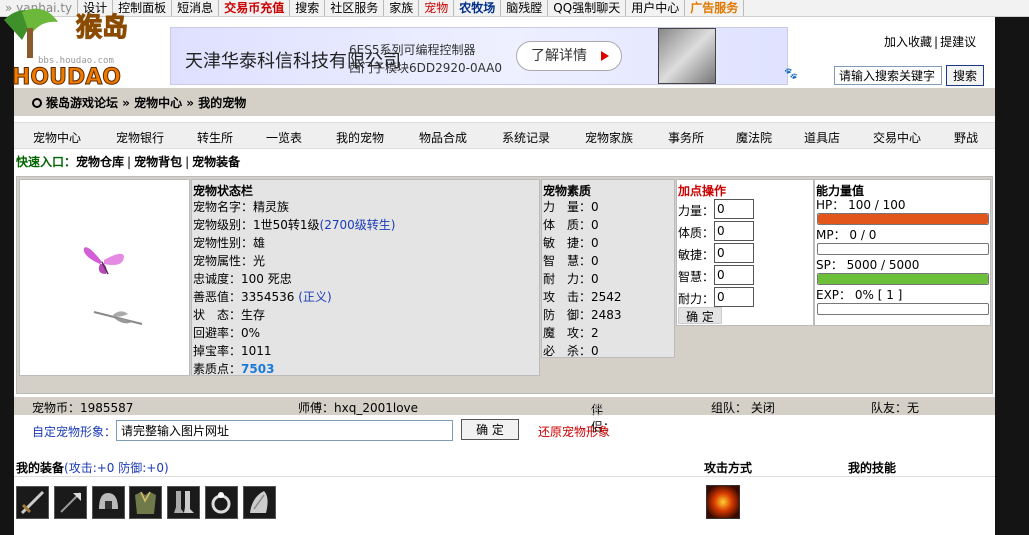 The width and height of the screenshot is (1029, 535). I want to click on pet-mate-value: 无, so click(597, 410).